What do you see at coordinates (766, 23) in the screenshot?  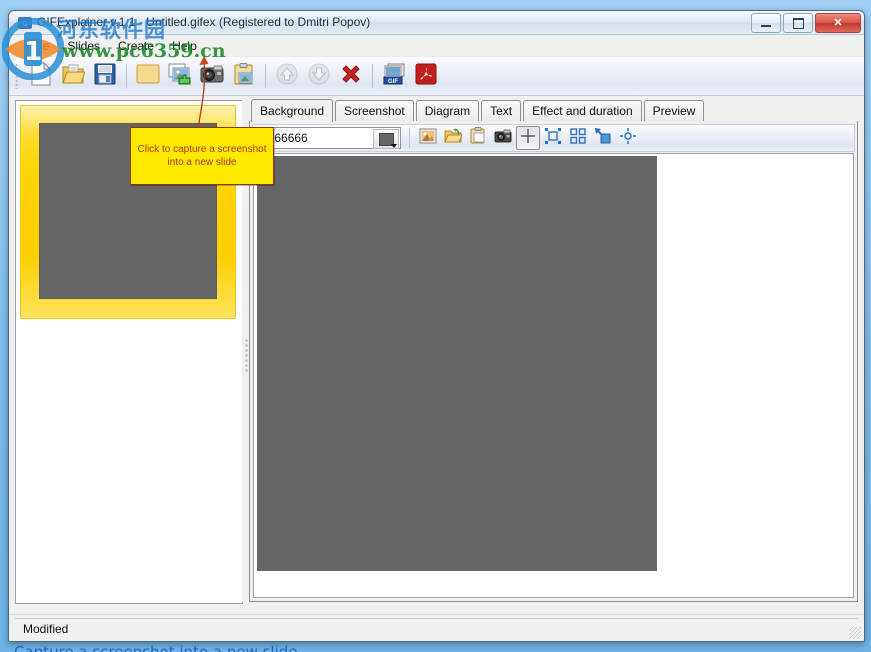 I see `minimize-button` at bounding box center [766, 23].